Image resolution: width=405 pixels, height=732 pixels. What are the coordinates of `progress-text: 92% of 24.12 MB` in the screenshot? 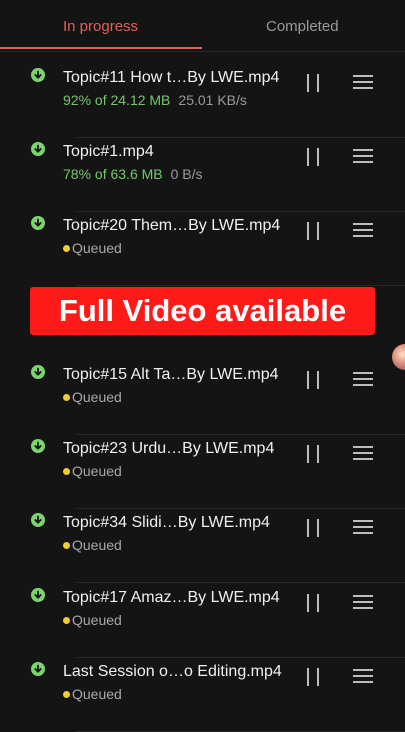 It's located at (117, 100).